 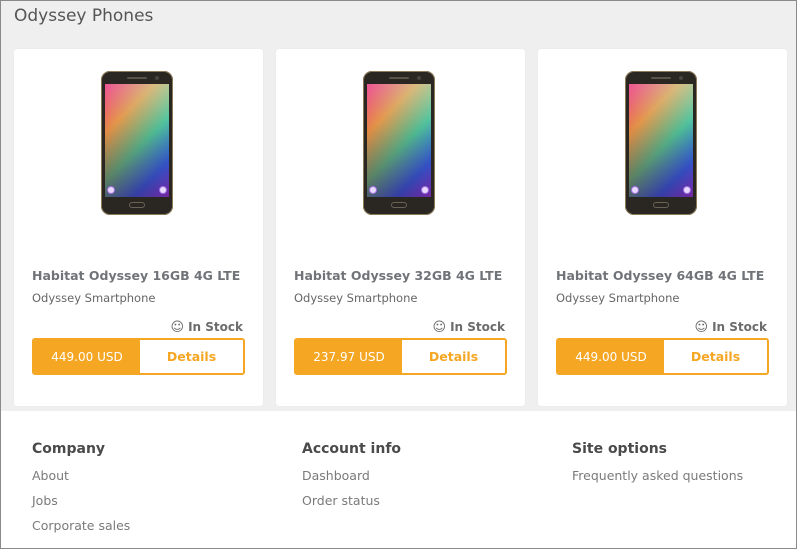 I want to click on product-name: Habitat Odyssey 32GB 4G LTE, so click(x=398, y=275).